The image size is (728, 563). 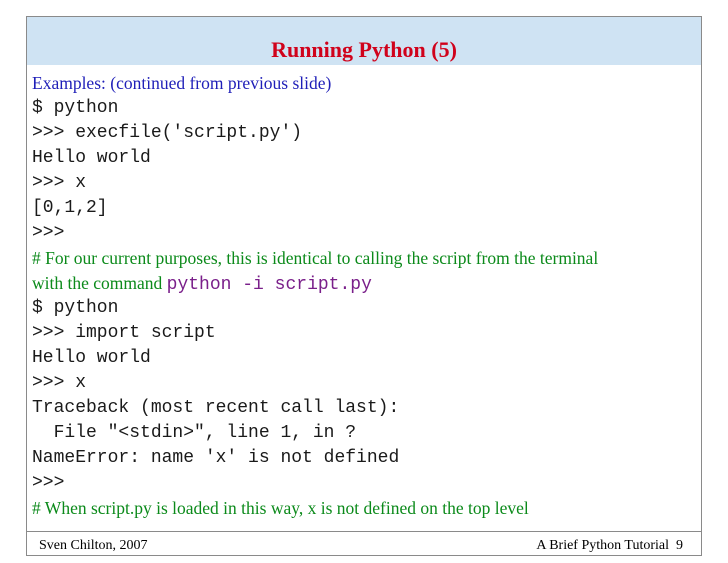 What do you see at coordinates (124, 333) in the screenshot?
I see `code-line: >>> import script` at bounding box center [124, 333].